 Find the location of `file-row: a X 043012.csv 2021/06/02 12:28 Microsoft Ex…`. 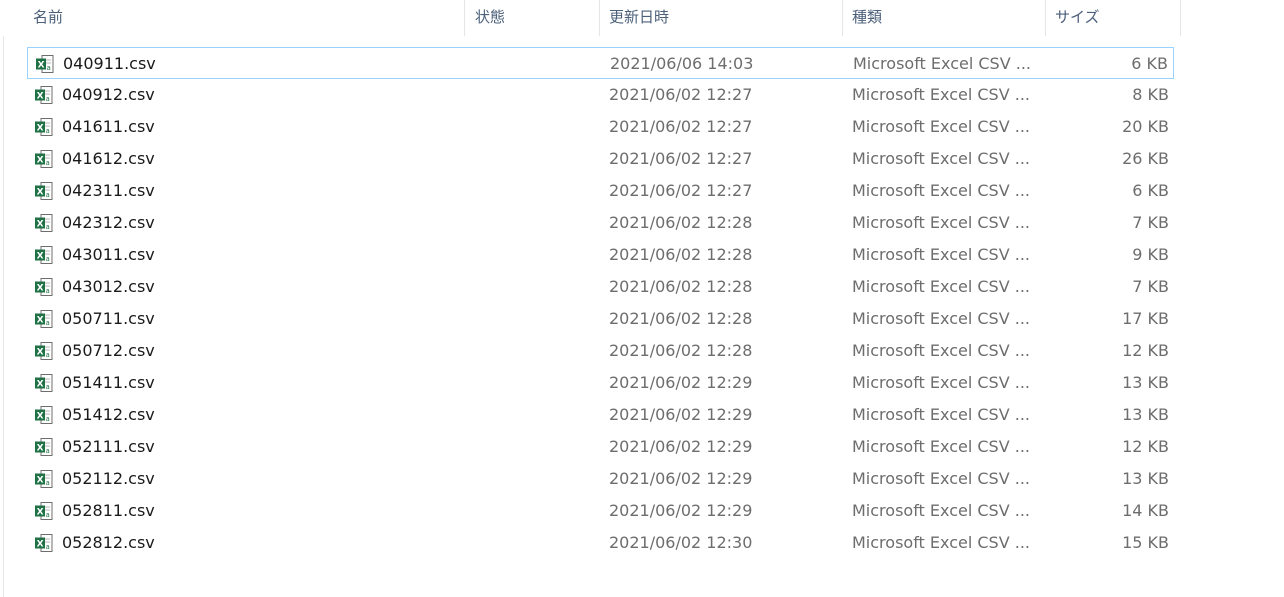

file-row: a X 043012.csv 2021/06/02 12:28 Microsoft Ex… is located at coordinates (600, 287).